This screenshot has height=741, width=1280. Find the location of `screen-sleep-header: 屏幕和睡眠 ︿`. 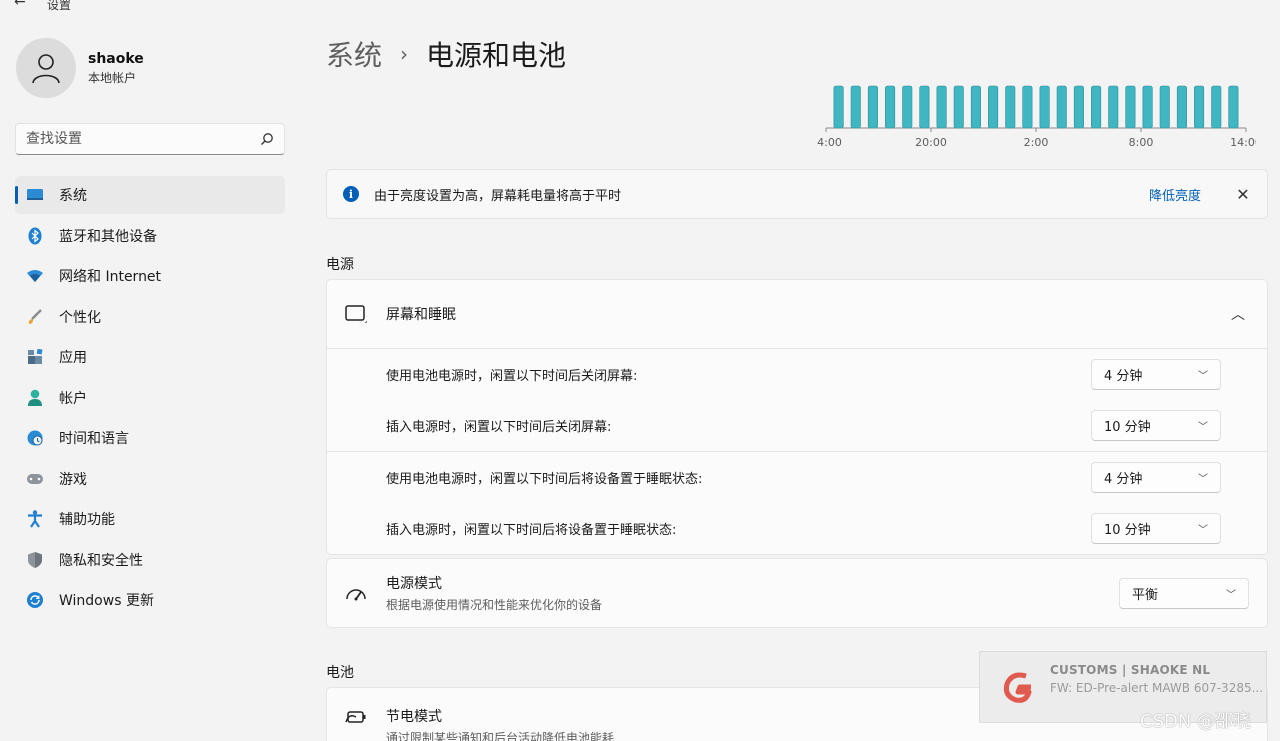

screen-sleep-header: 屏幕和睡眠 ︿ is located at coordinates (797, 314).